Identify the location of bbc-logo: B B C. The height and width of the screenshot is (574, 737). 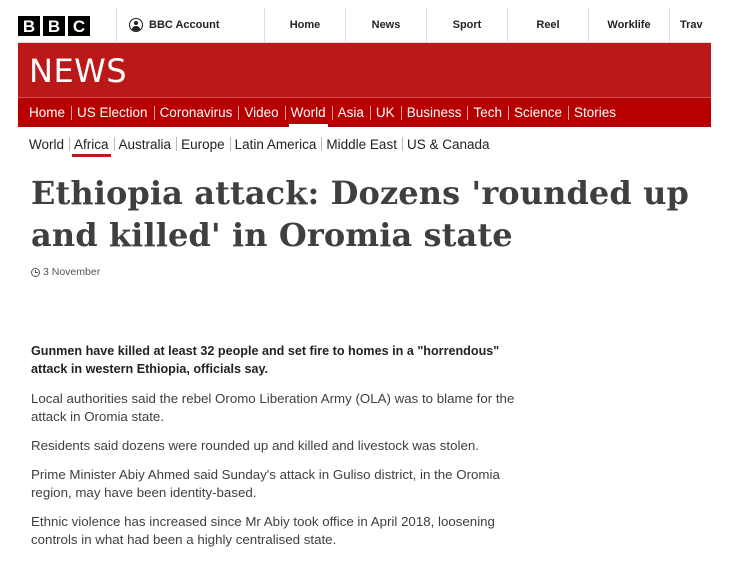
(67, 25).